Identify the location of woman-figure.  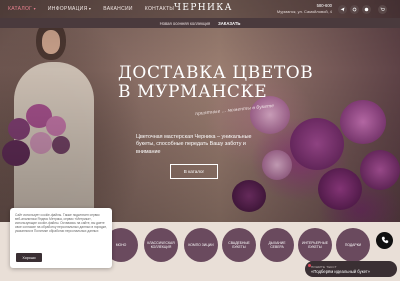
(54, 147).